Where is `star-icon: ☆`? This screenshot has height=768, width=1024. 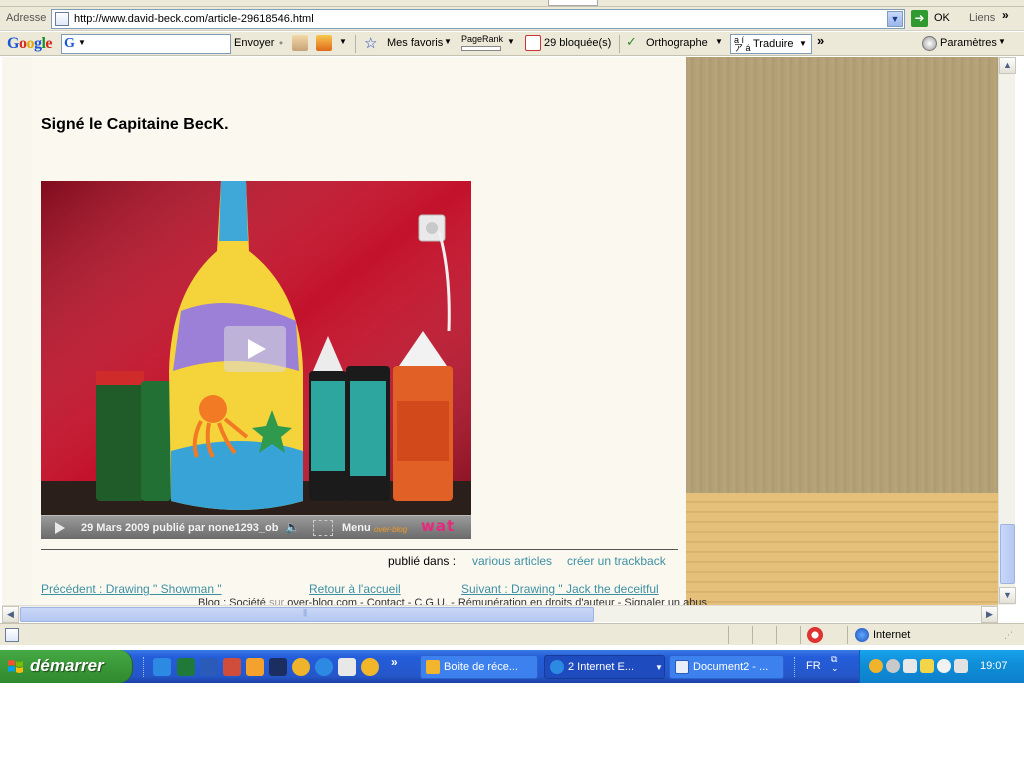 star-icon: ☆ is located at coordinates (370, 43).